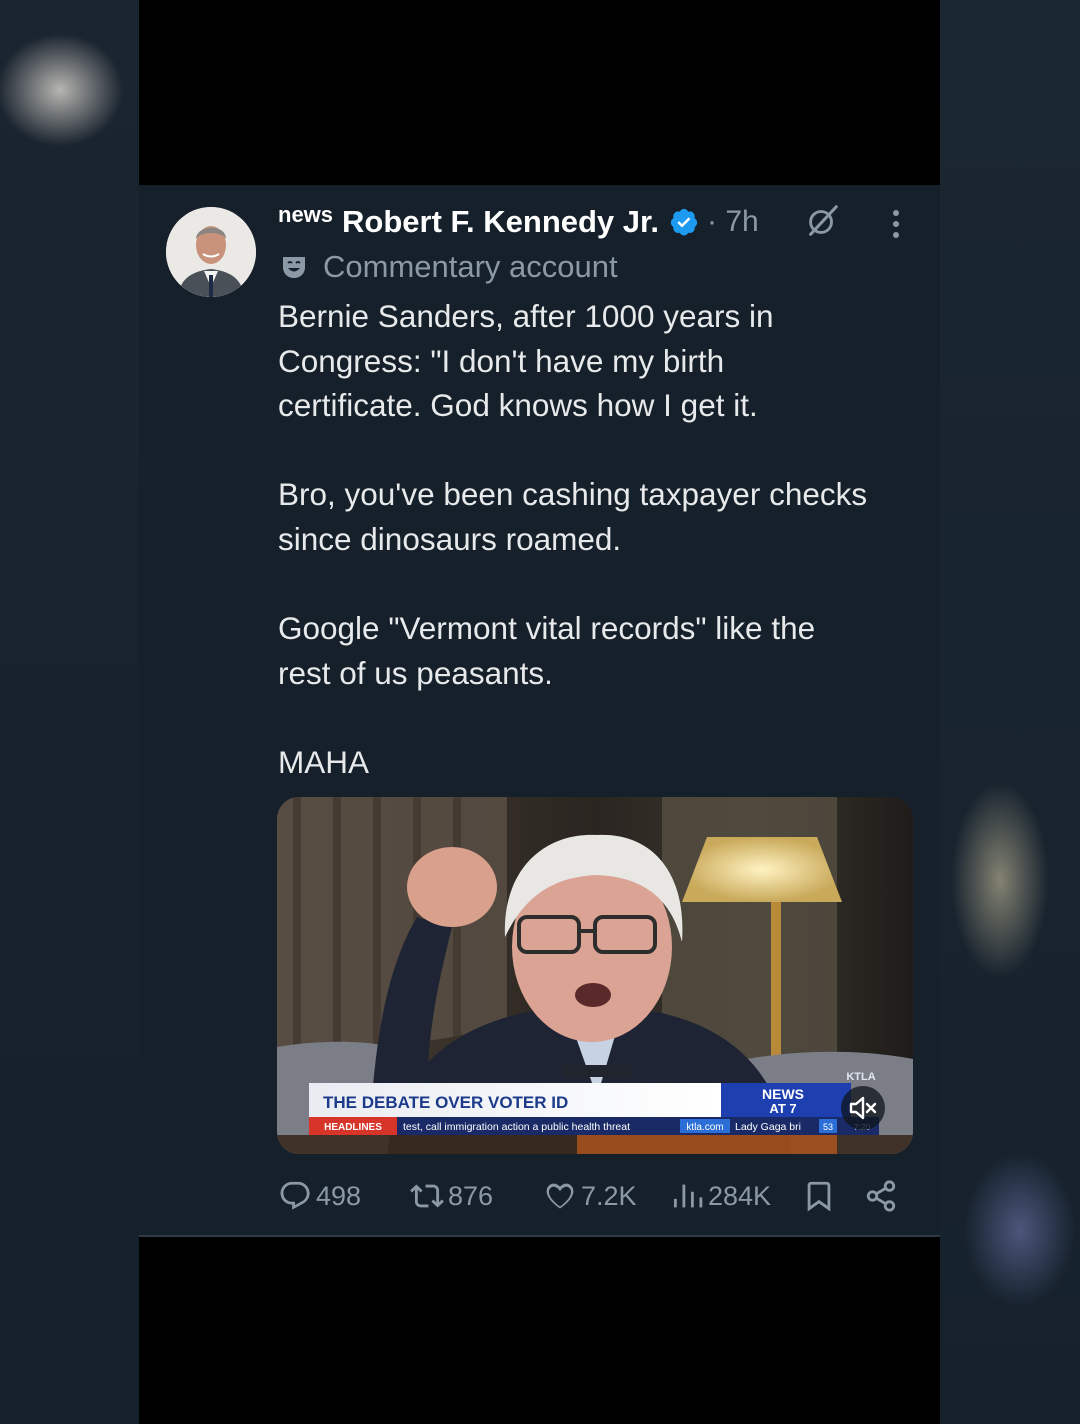  I want to click on reply-icon, so click(295, 1195).